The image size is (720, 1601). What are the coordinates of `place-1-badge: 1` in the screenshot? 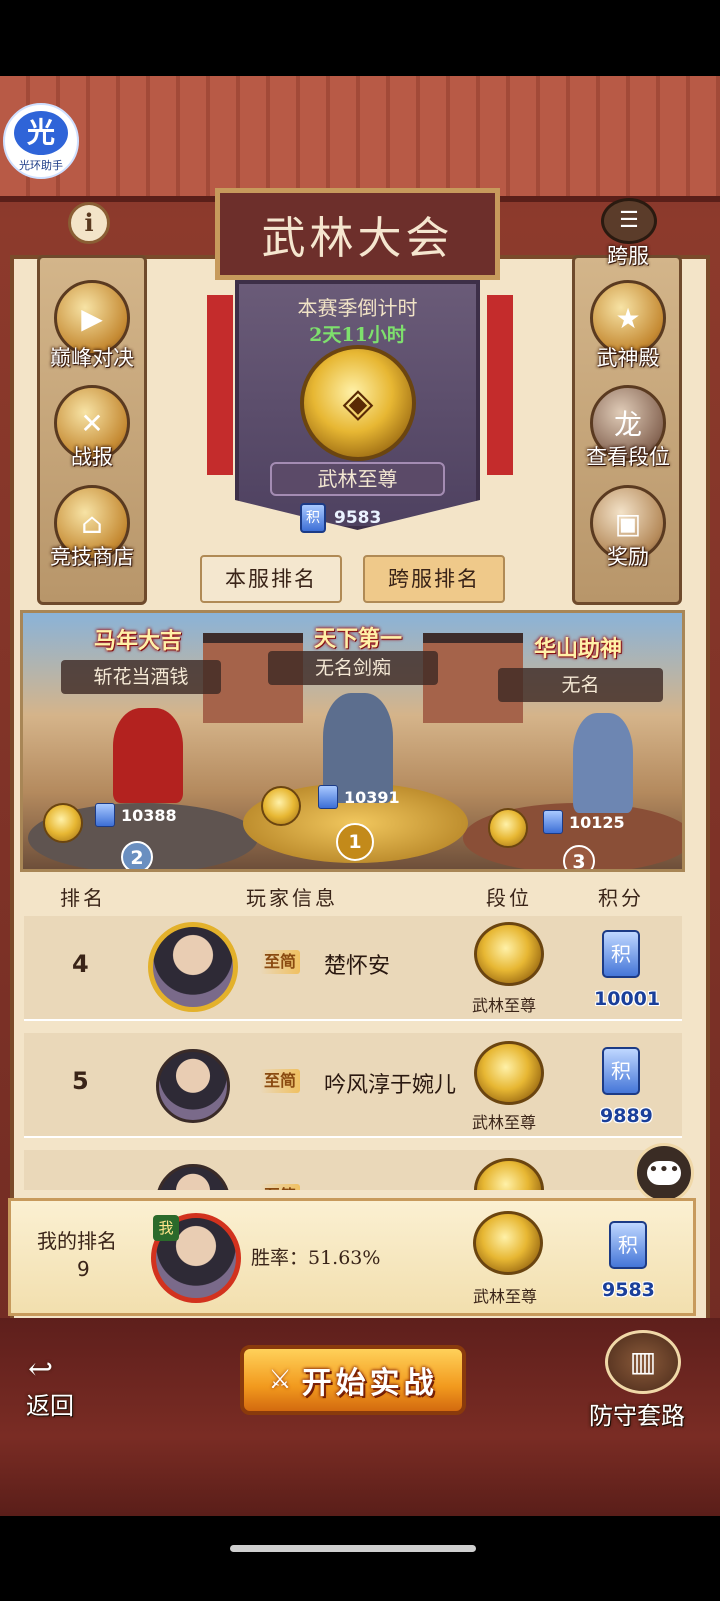 It's located at (355, 842).